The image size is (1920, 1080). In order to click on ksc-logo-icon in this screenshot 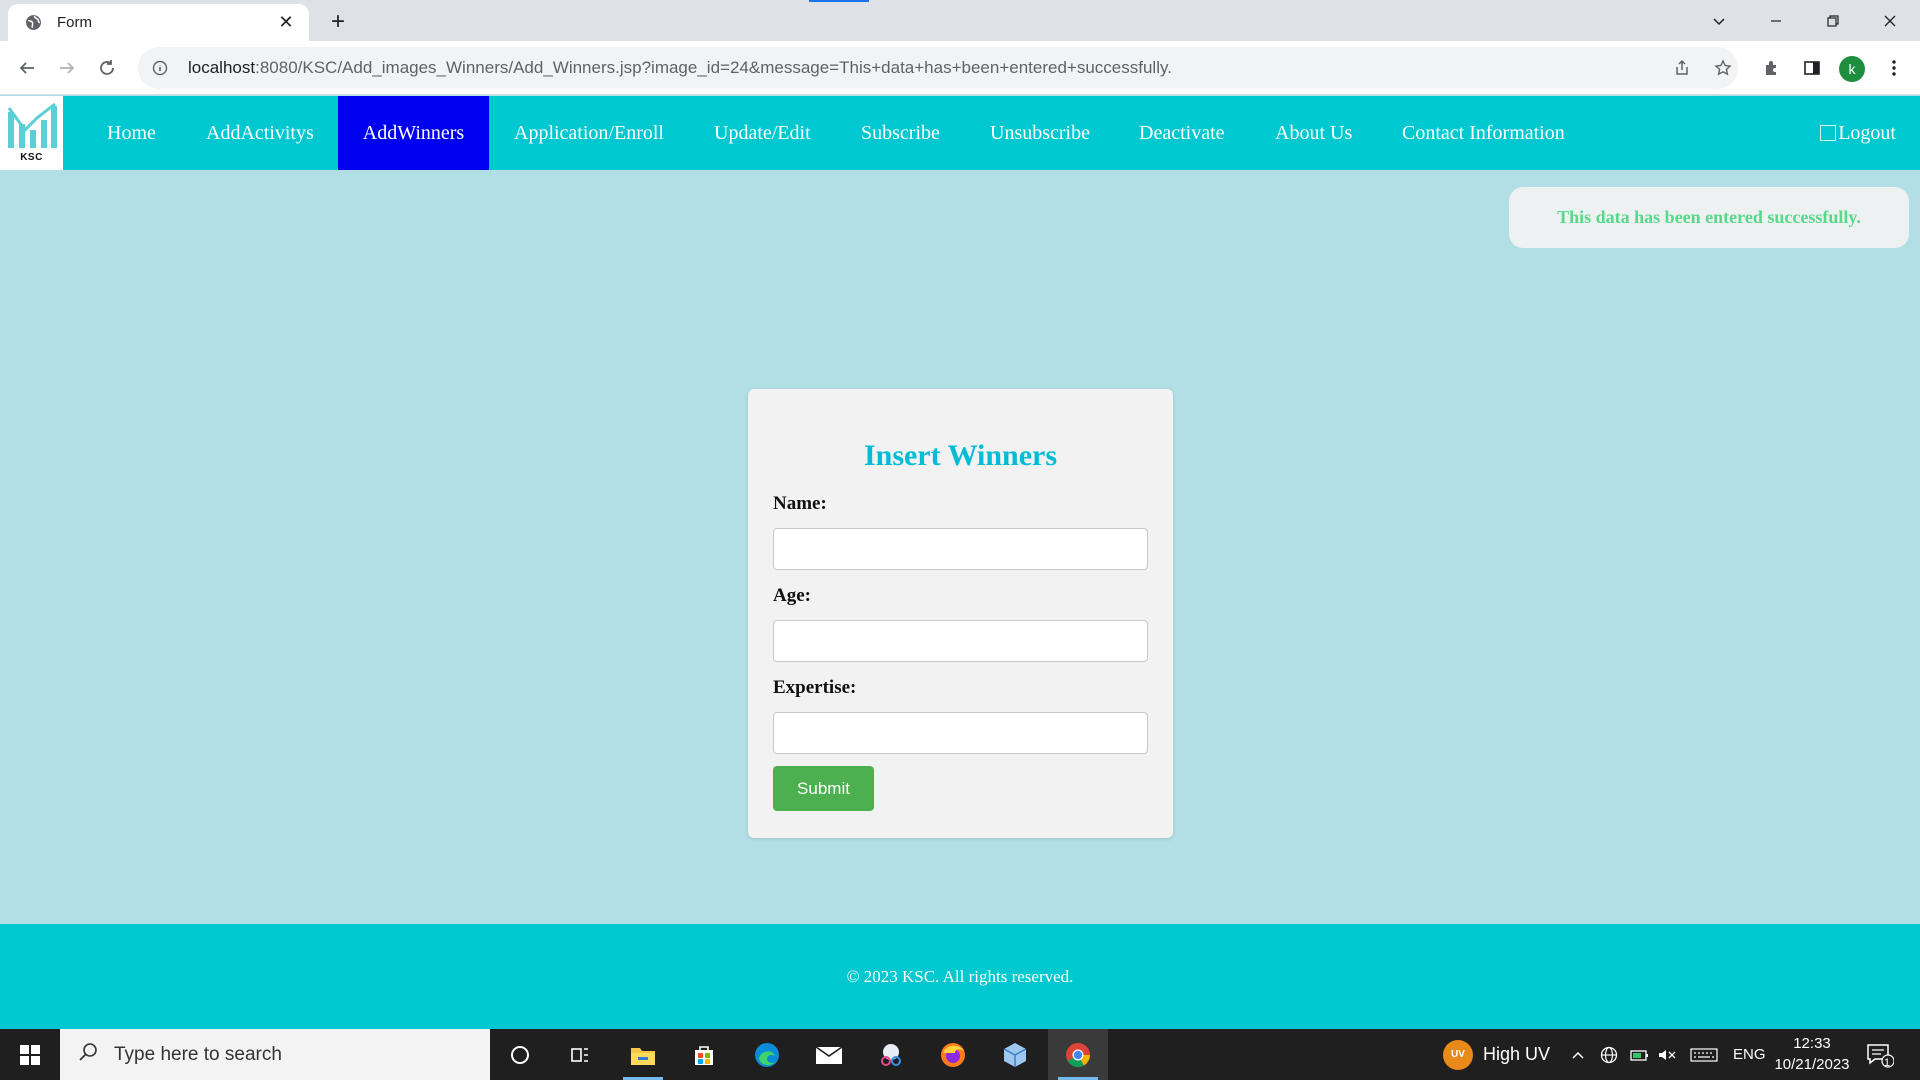, I will do `click(32, 125)`.